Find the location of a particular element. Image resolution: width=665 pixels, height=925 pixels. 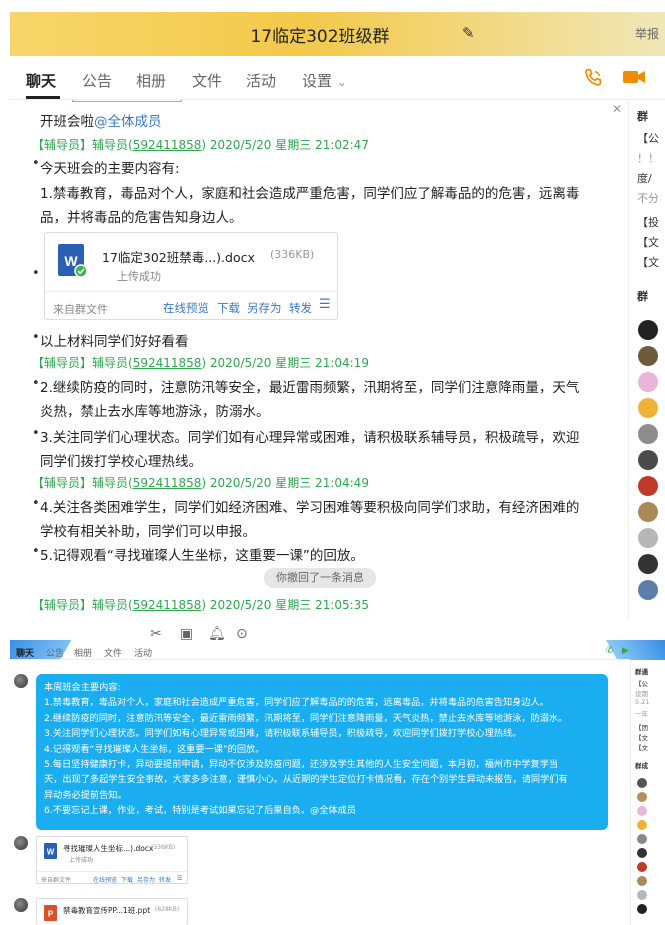

recall-notice: 你撤回了一条消息 is located at coordinates (320, 578).